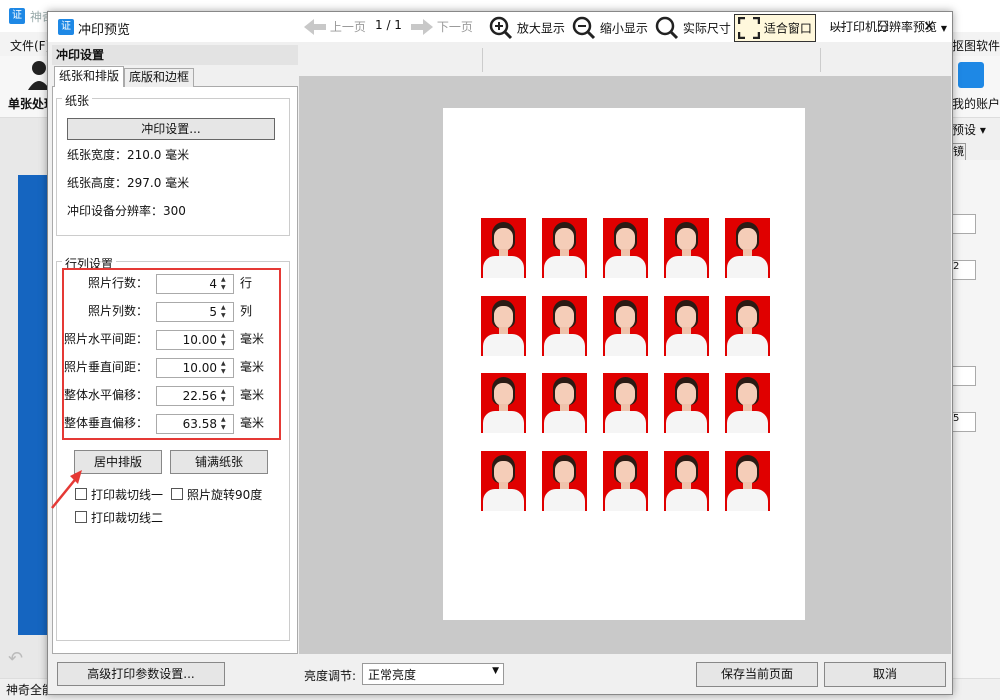 The height and width of the screenshot is (700, 1000). What do you see at coordinates (195, 284) in the screenshot?
I see `row-count-spinner: 4 ▲ ▼` at bounding box center [195, 284].